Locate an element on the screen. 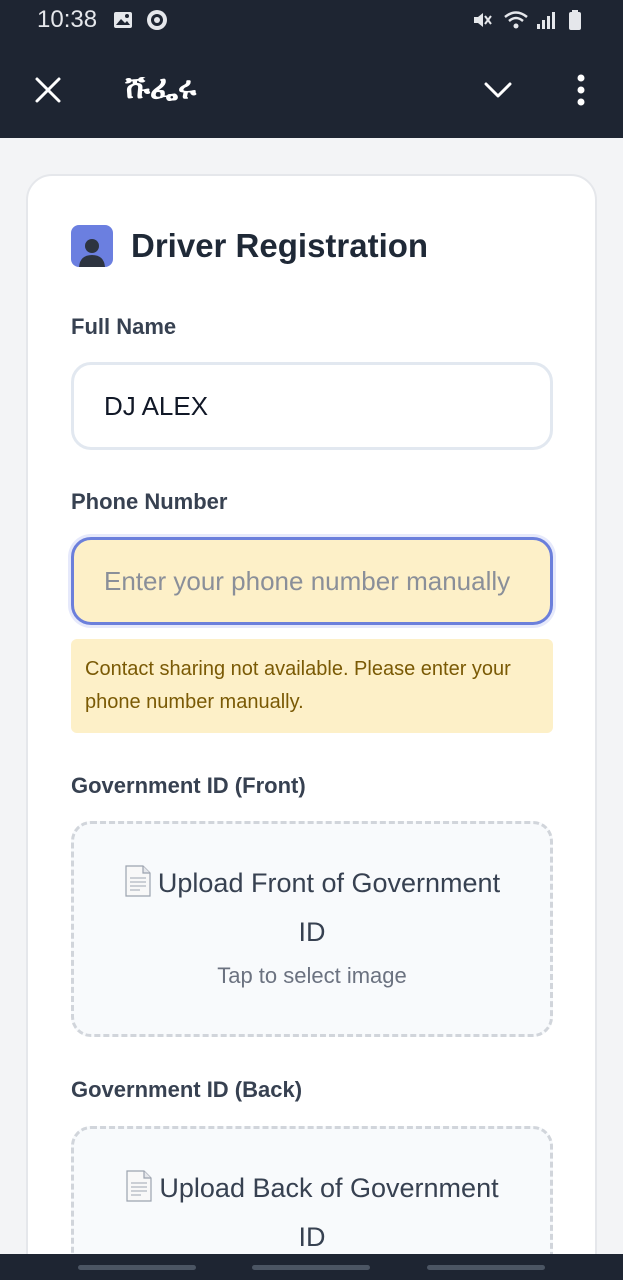  nav-recents-handle is located at coordinates (486, 1267).